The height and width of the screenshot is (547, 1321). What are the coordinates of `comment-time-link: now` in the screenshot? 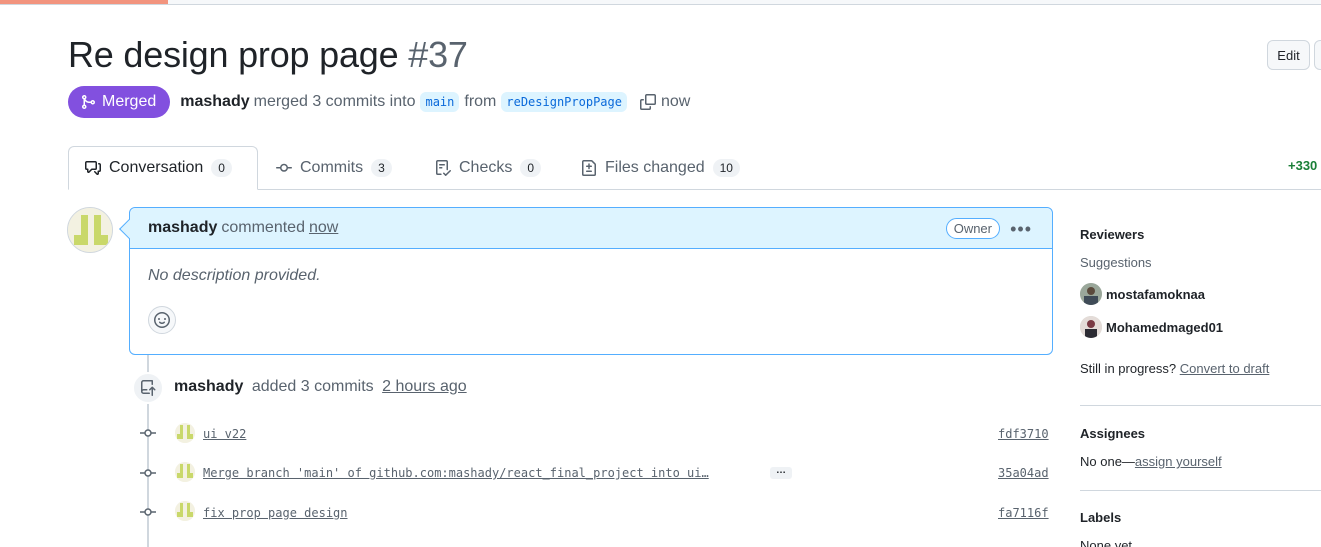 It's located at (323, 228).